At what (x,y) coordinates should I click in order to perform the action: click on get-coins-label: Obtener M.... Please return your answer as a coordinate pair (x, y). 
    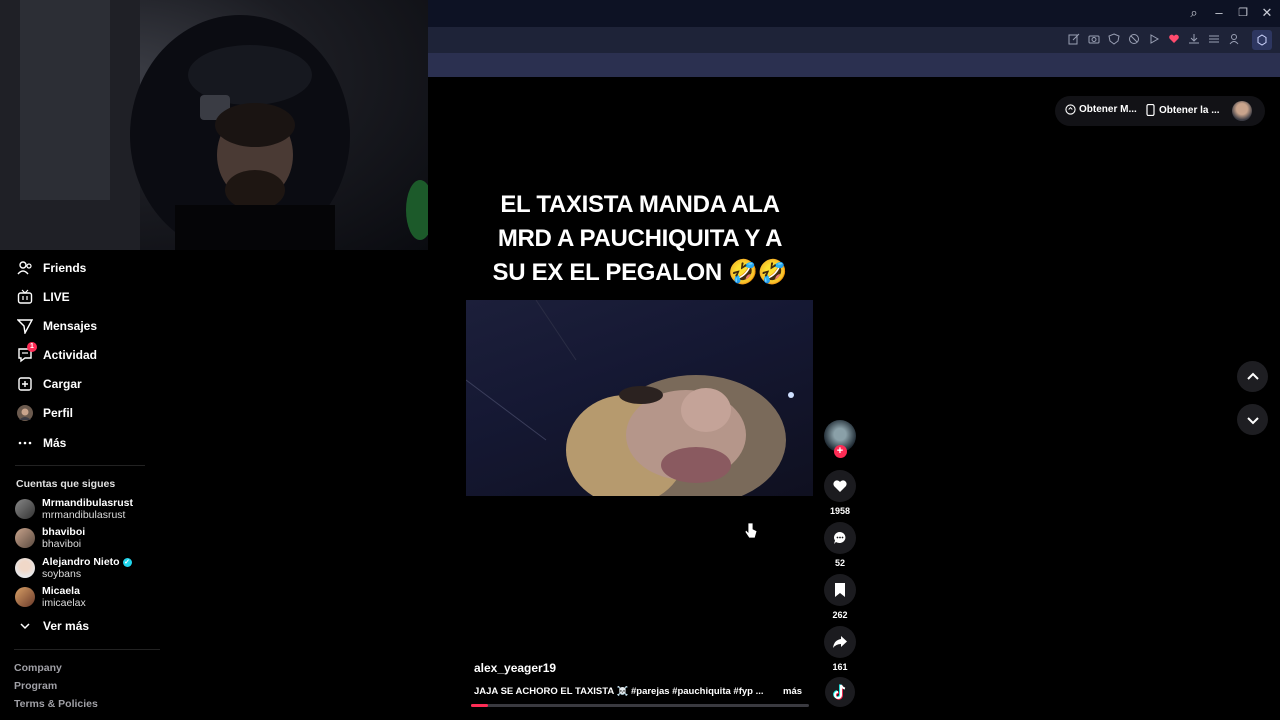
    Looking at the image, I should click on (1108, 109).